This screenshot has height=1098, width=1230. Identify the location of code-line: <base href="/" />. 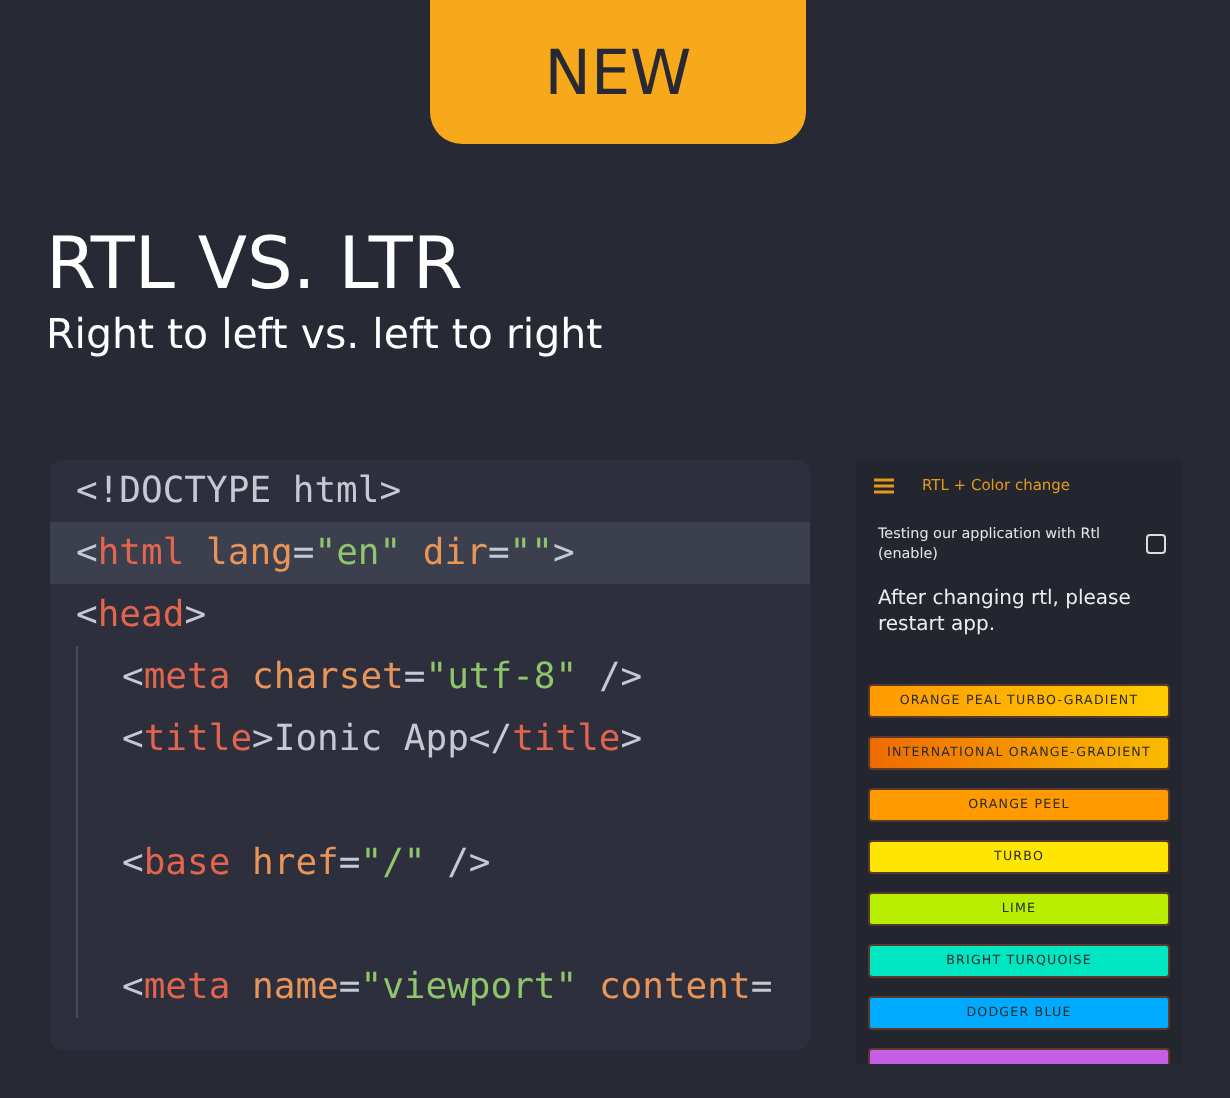
(306, 863).